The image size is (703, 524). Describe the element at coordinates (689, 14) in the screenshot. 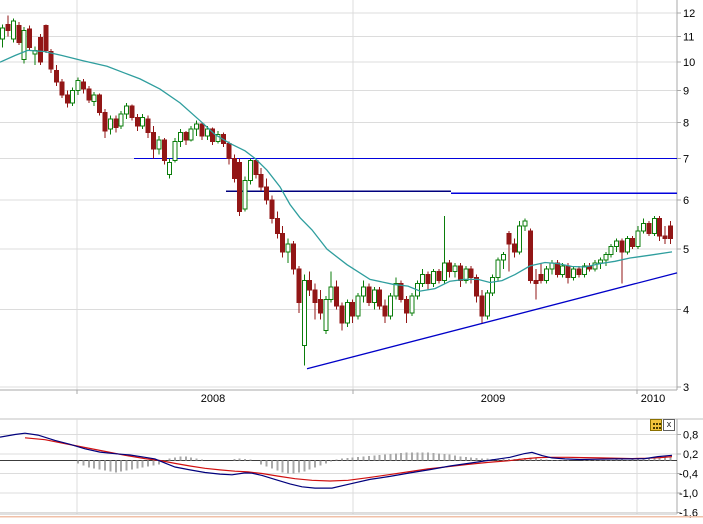

I see `price-axis-label: 12` at that location.